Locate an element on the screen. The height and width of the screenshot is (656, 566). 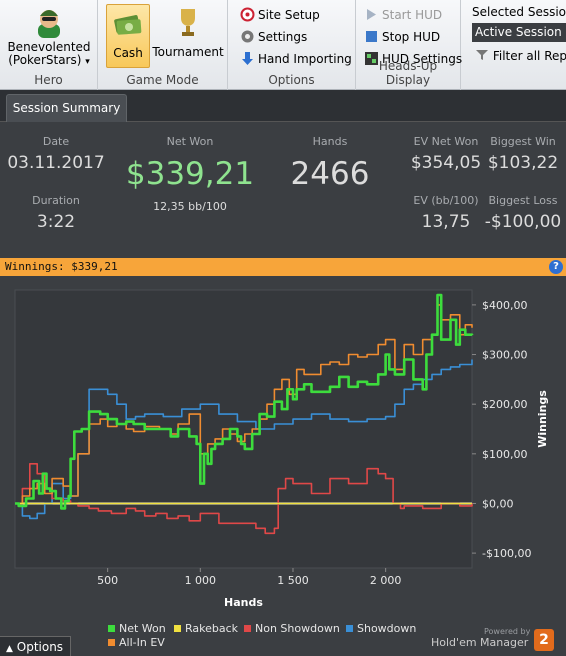
filter-reports-button: Filter all Repor is located at coordinates (520, 55).